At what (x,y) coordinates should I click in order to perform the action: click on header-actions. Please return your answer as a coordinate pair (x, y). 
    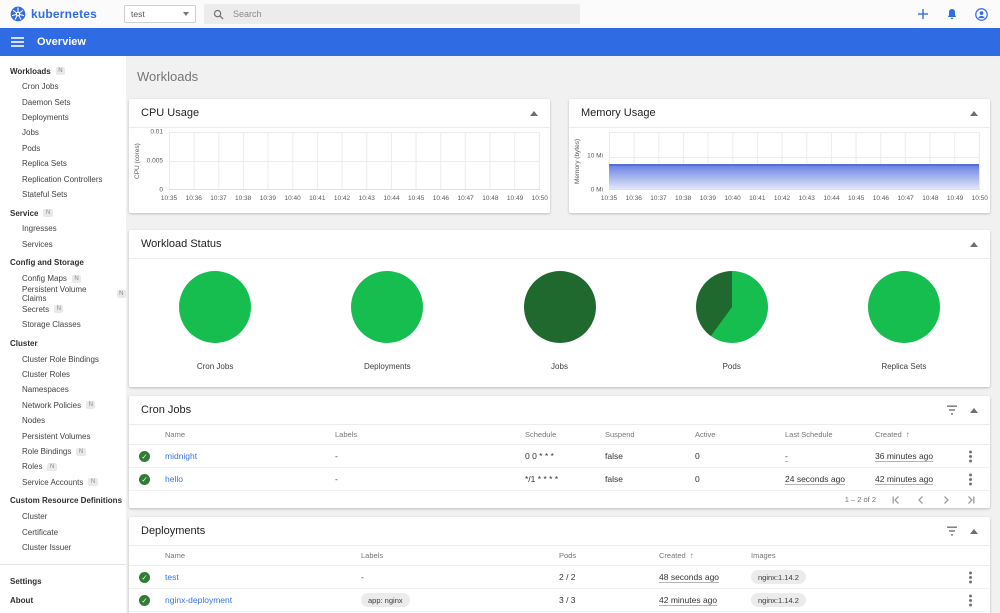
    Looking at the image, I should click on (952, 14).